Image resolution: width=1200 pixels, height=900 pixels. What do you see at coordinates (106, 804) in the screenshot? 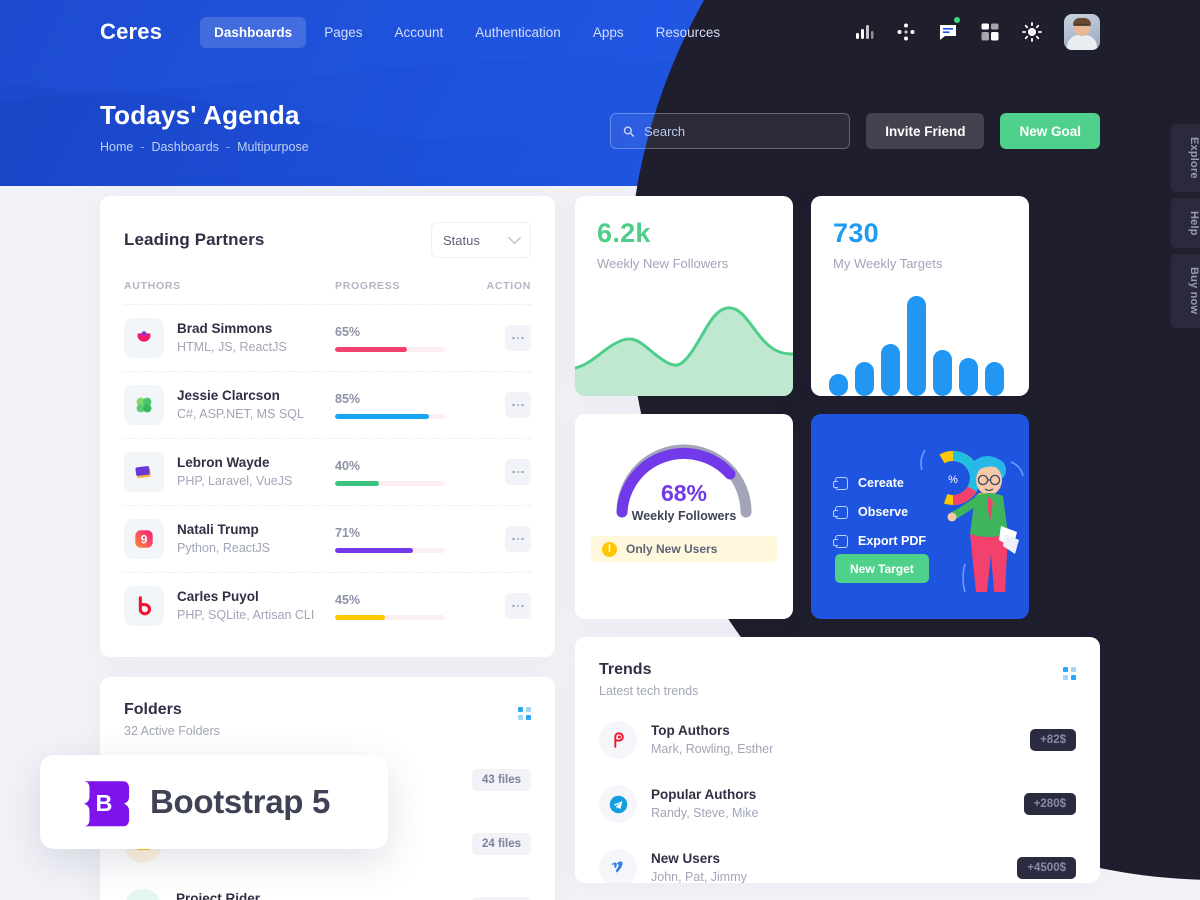
I see `bootstrap-logo: B` at bounding box center [106, 804].